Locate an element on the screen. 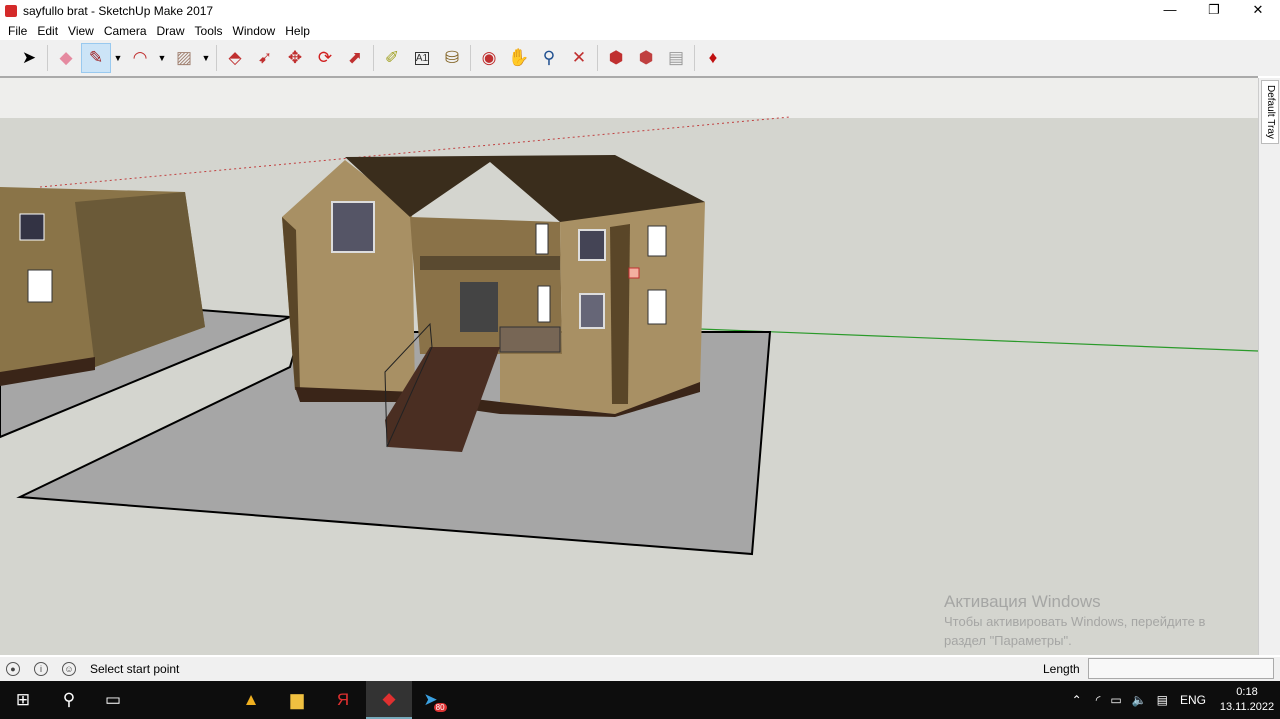  pan-tool-button: ✋ is located at coordinates (519, 58).